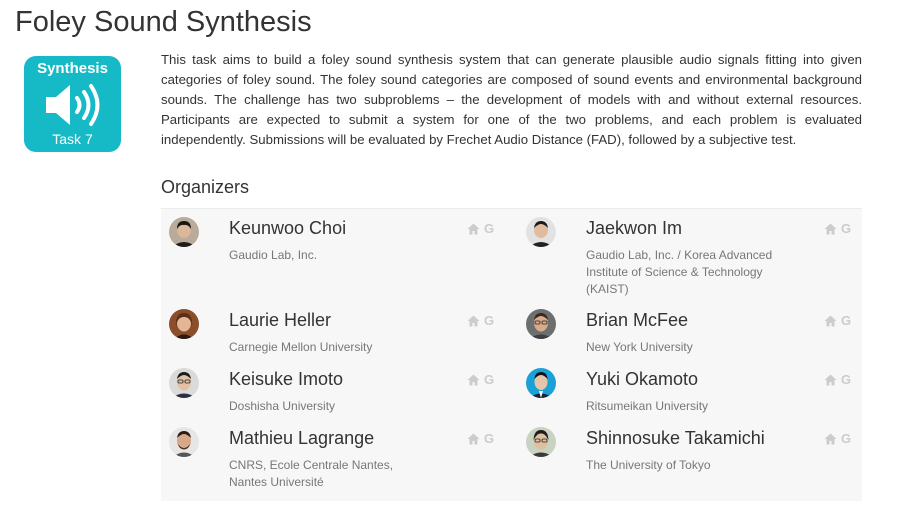 This screenshot has height=507, width=903. What do you see at coordinates (205, 187) in the screenshot?
I see `organizers-heading: Organizers` at bounding box center [205, 187].